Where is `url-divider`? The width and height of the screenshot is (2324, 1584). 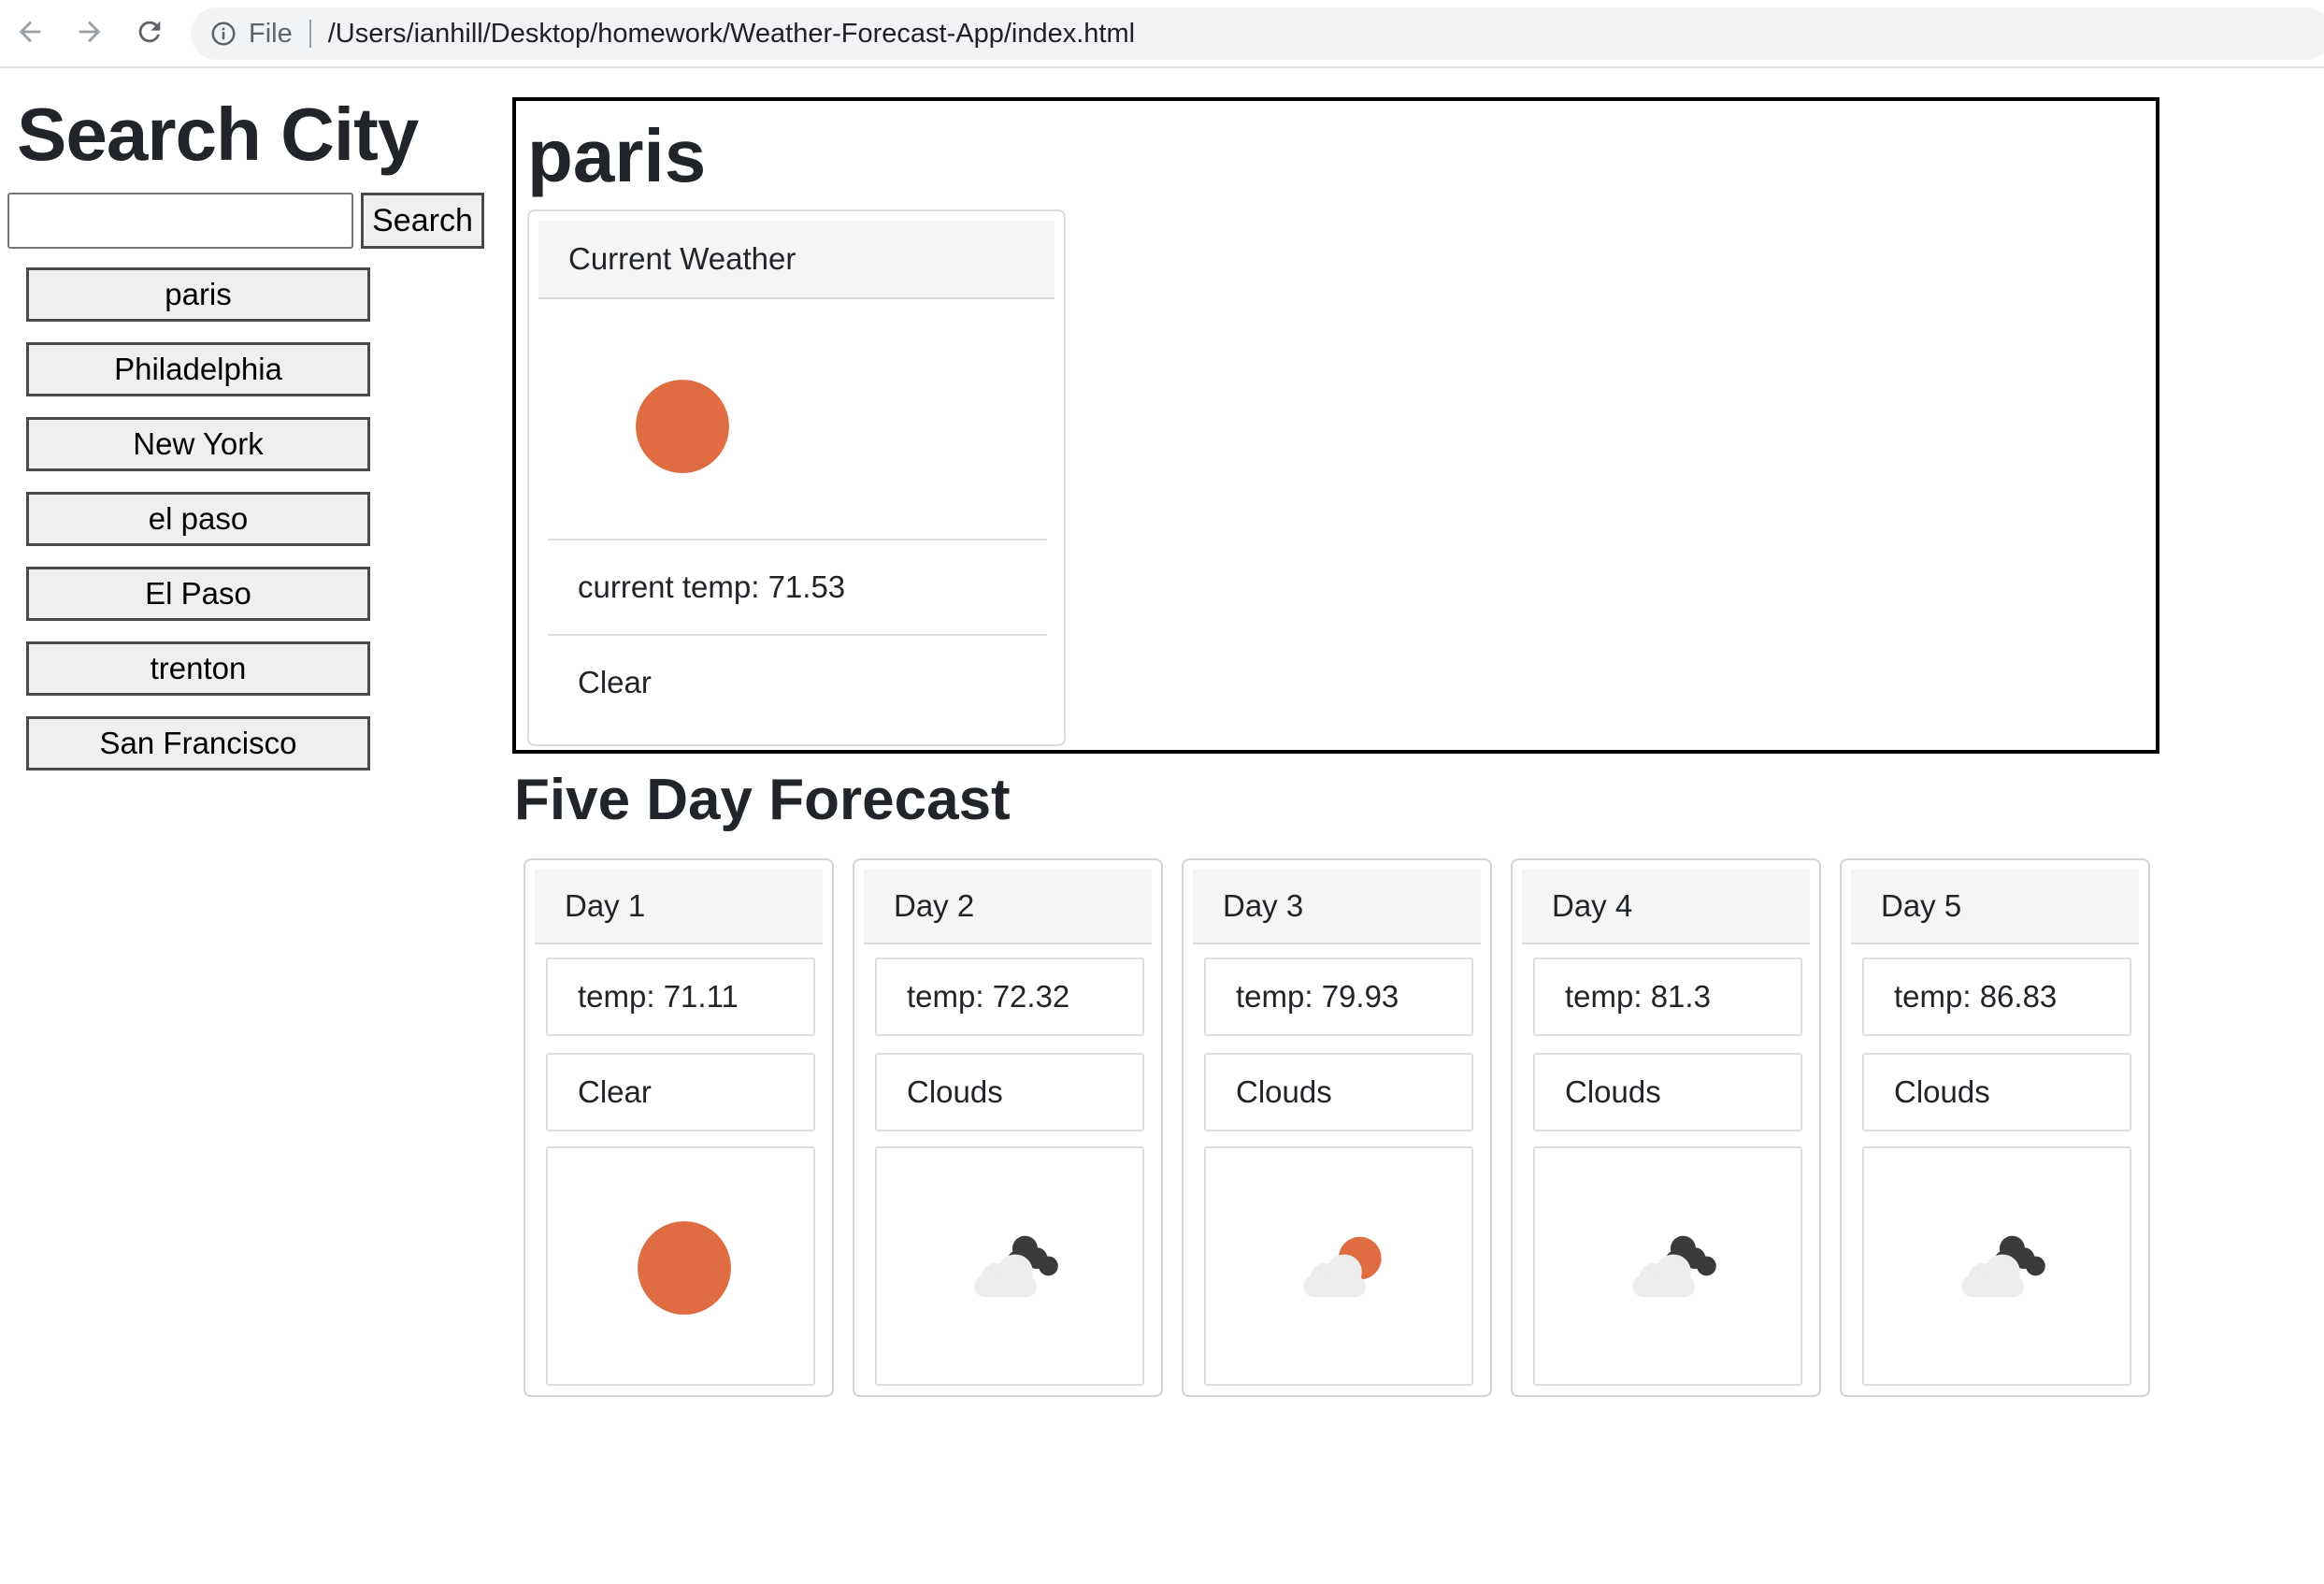 url-divider is located at coordinates (310, 34).